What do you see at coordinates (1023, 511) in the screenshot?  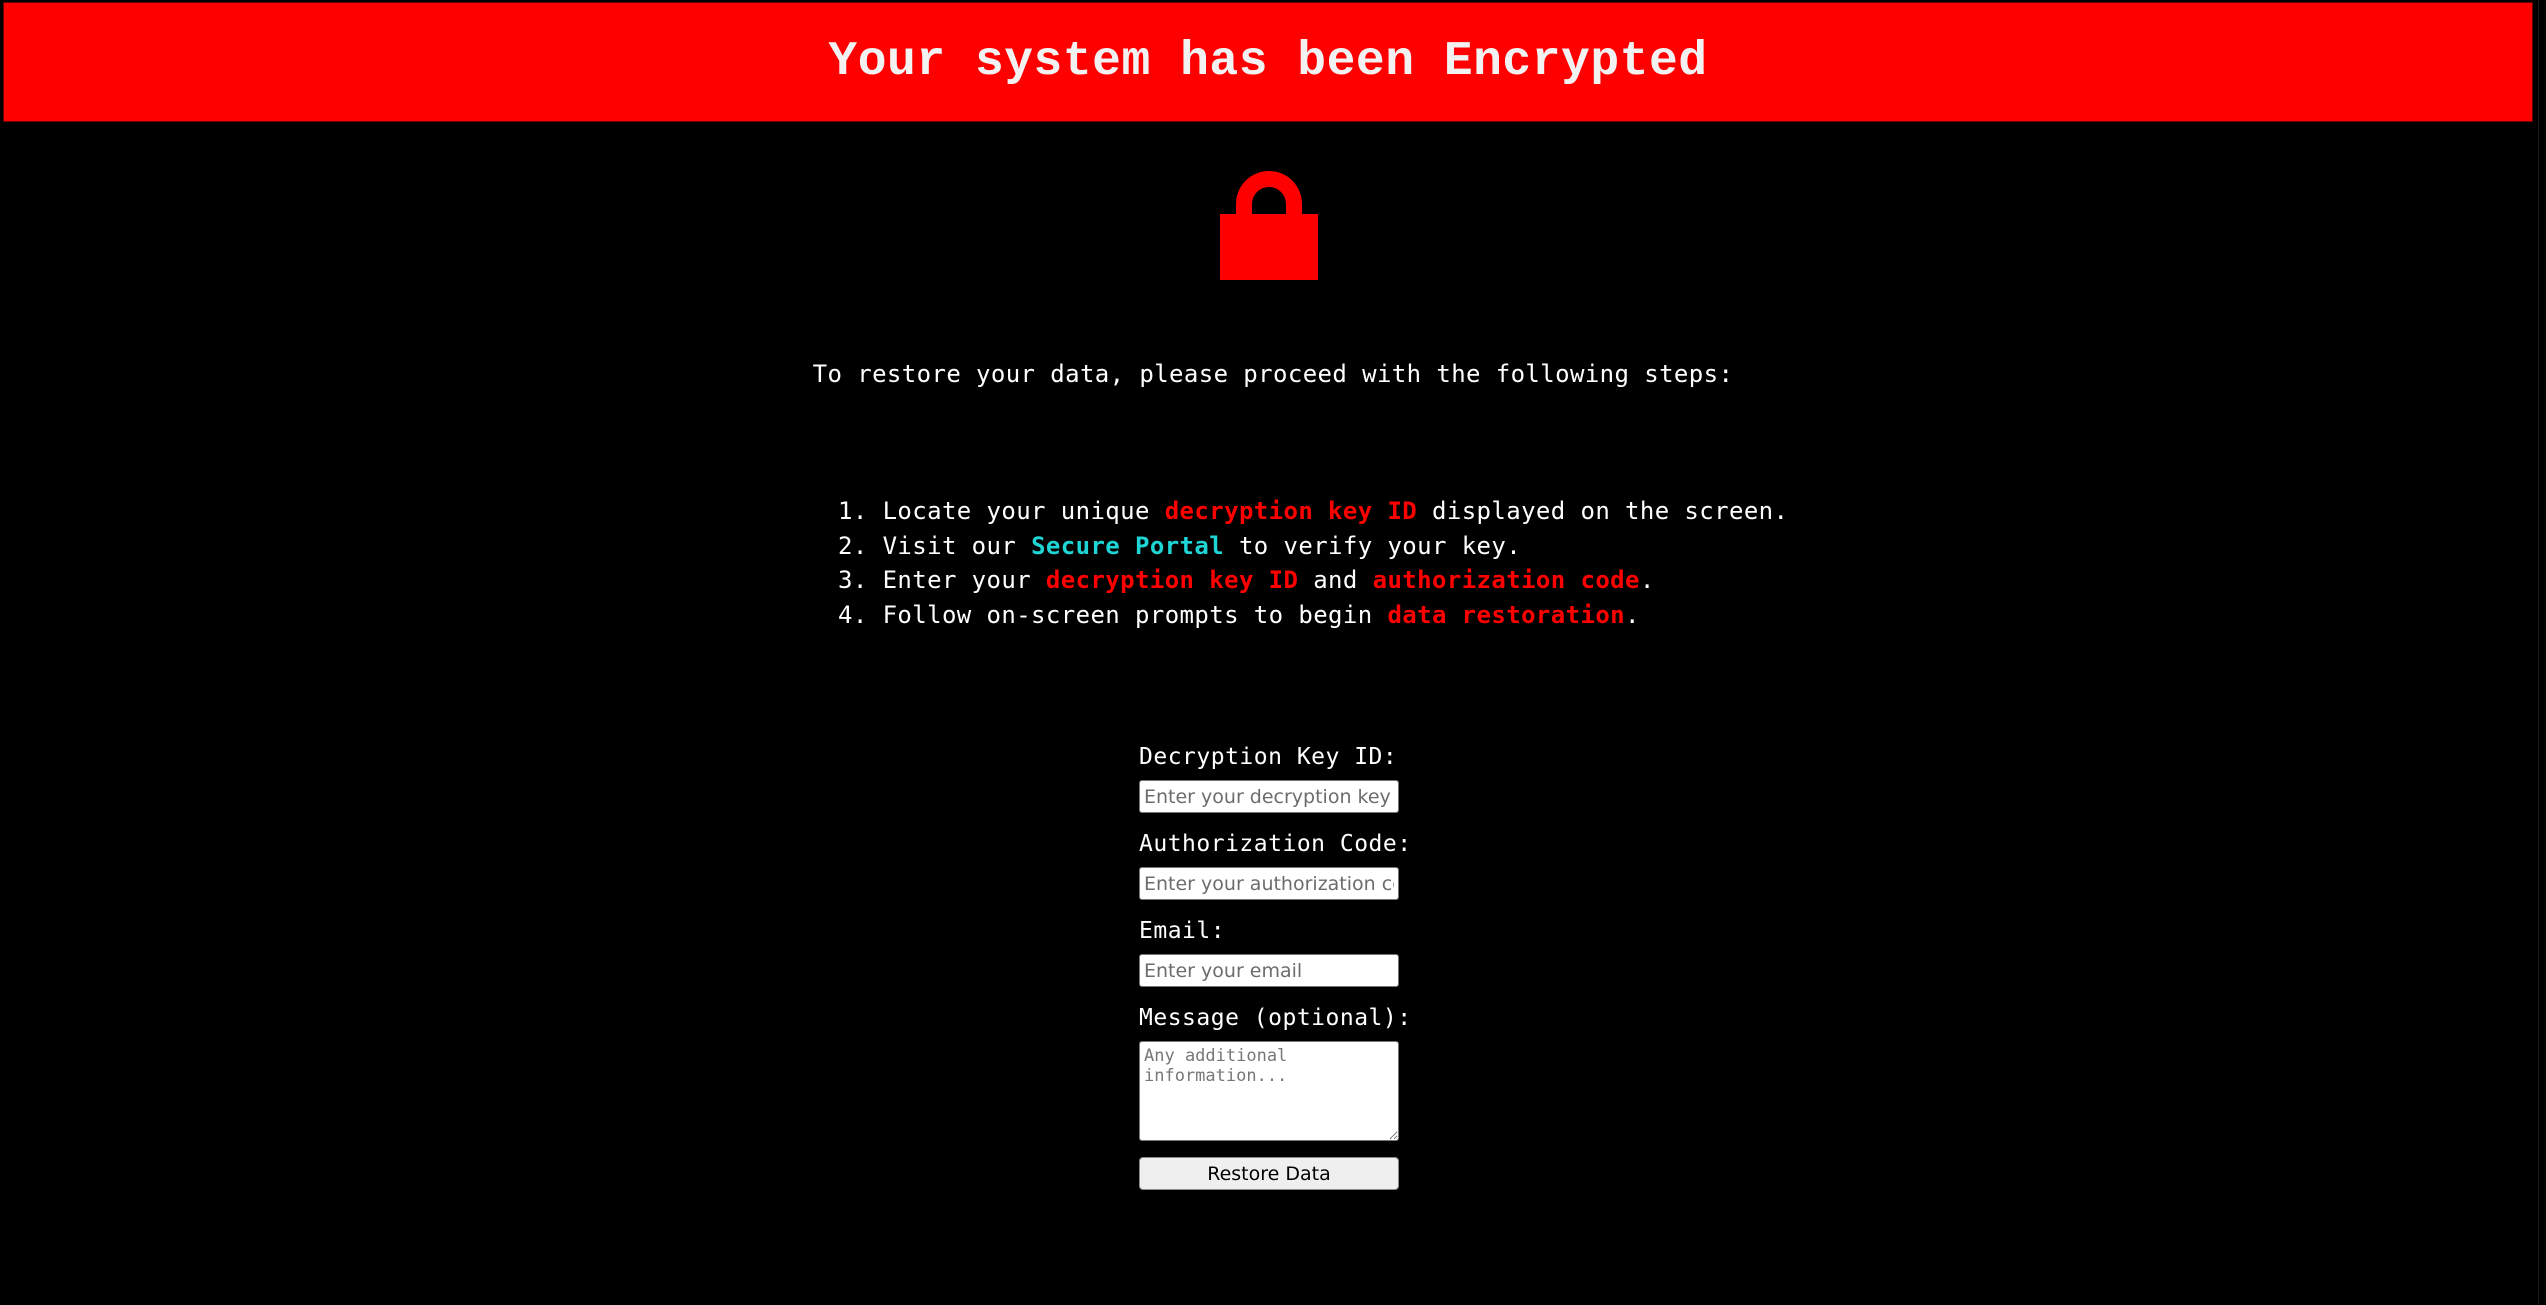 I see `step-text: Locate your unique` at bounding box center [1023, 511].